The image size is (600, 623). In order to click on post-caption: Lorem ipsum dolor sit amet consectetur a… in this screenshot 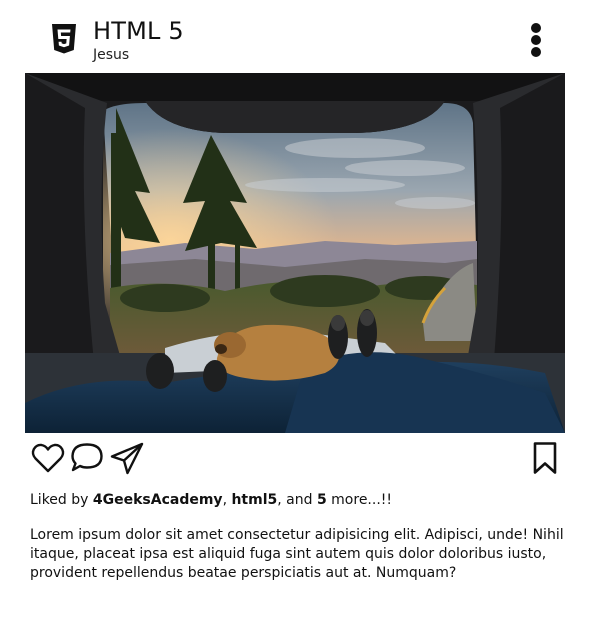, I will do `click(297, 554)`.